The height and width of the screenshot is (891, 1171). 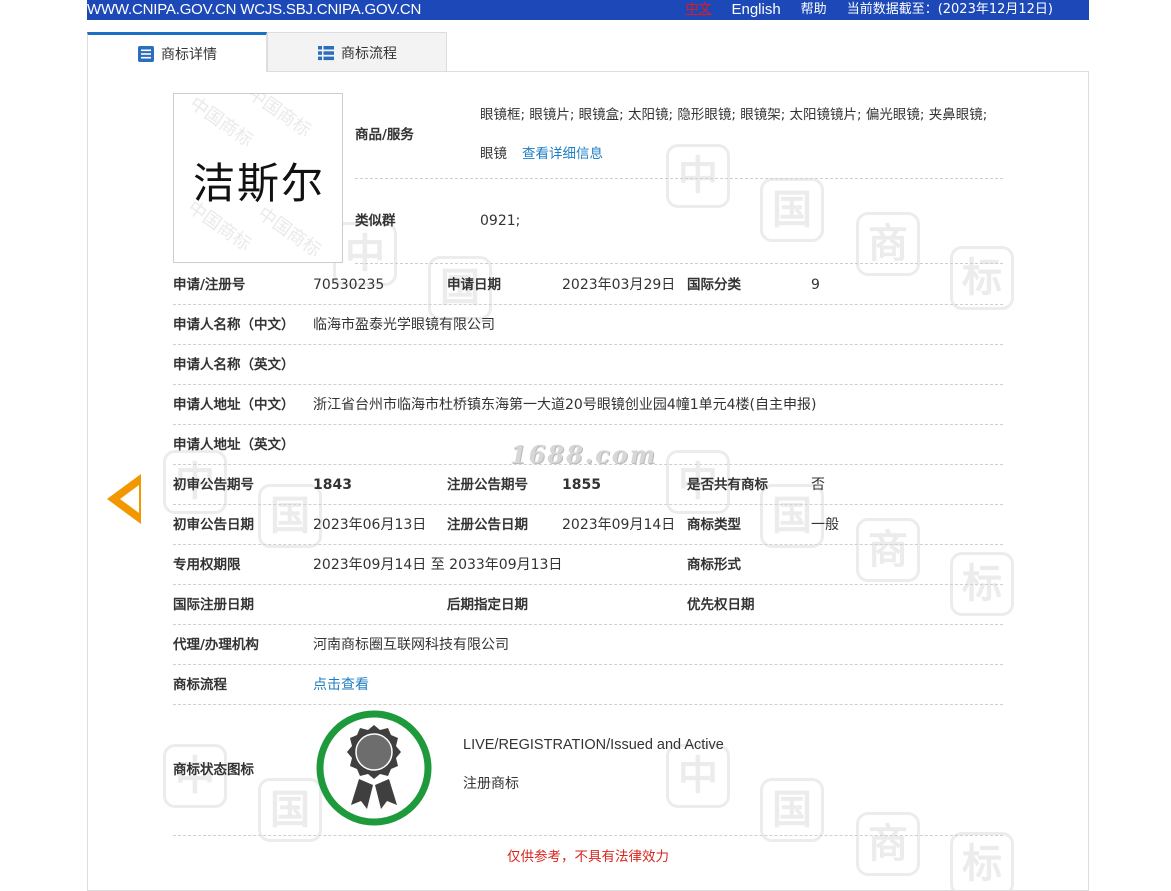 What do you see at coordinates (493, 154) in the screenshot?
I see `goods-value-line2: 眼镜` at bounding box center [493, 154].